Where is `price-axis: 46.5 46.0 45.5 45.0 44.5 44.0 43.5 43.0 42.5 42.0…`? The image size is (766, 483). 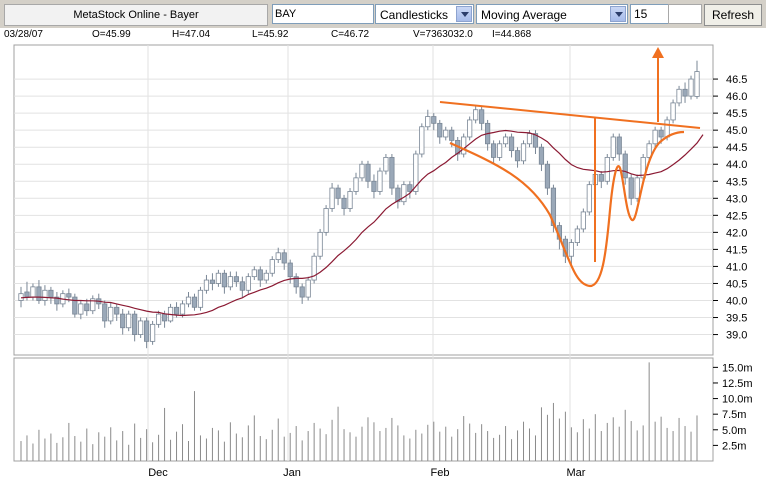
price-axis: 46.5 46.0 45.5 45.0 44.5 44.0 43.5 43.0 42.5 42.0… is located at coordinates (730, 208).